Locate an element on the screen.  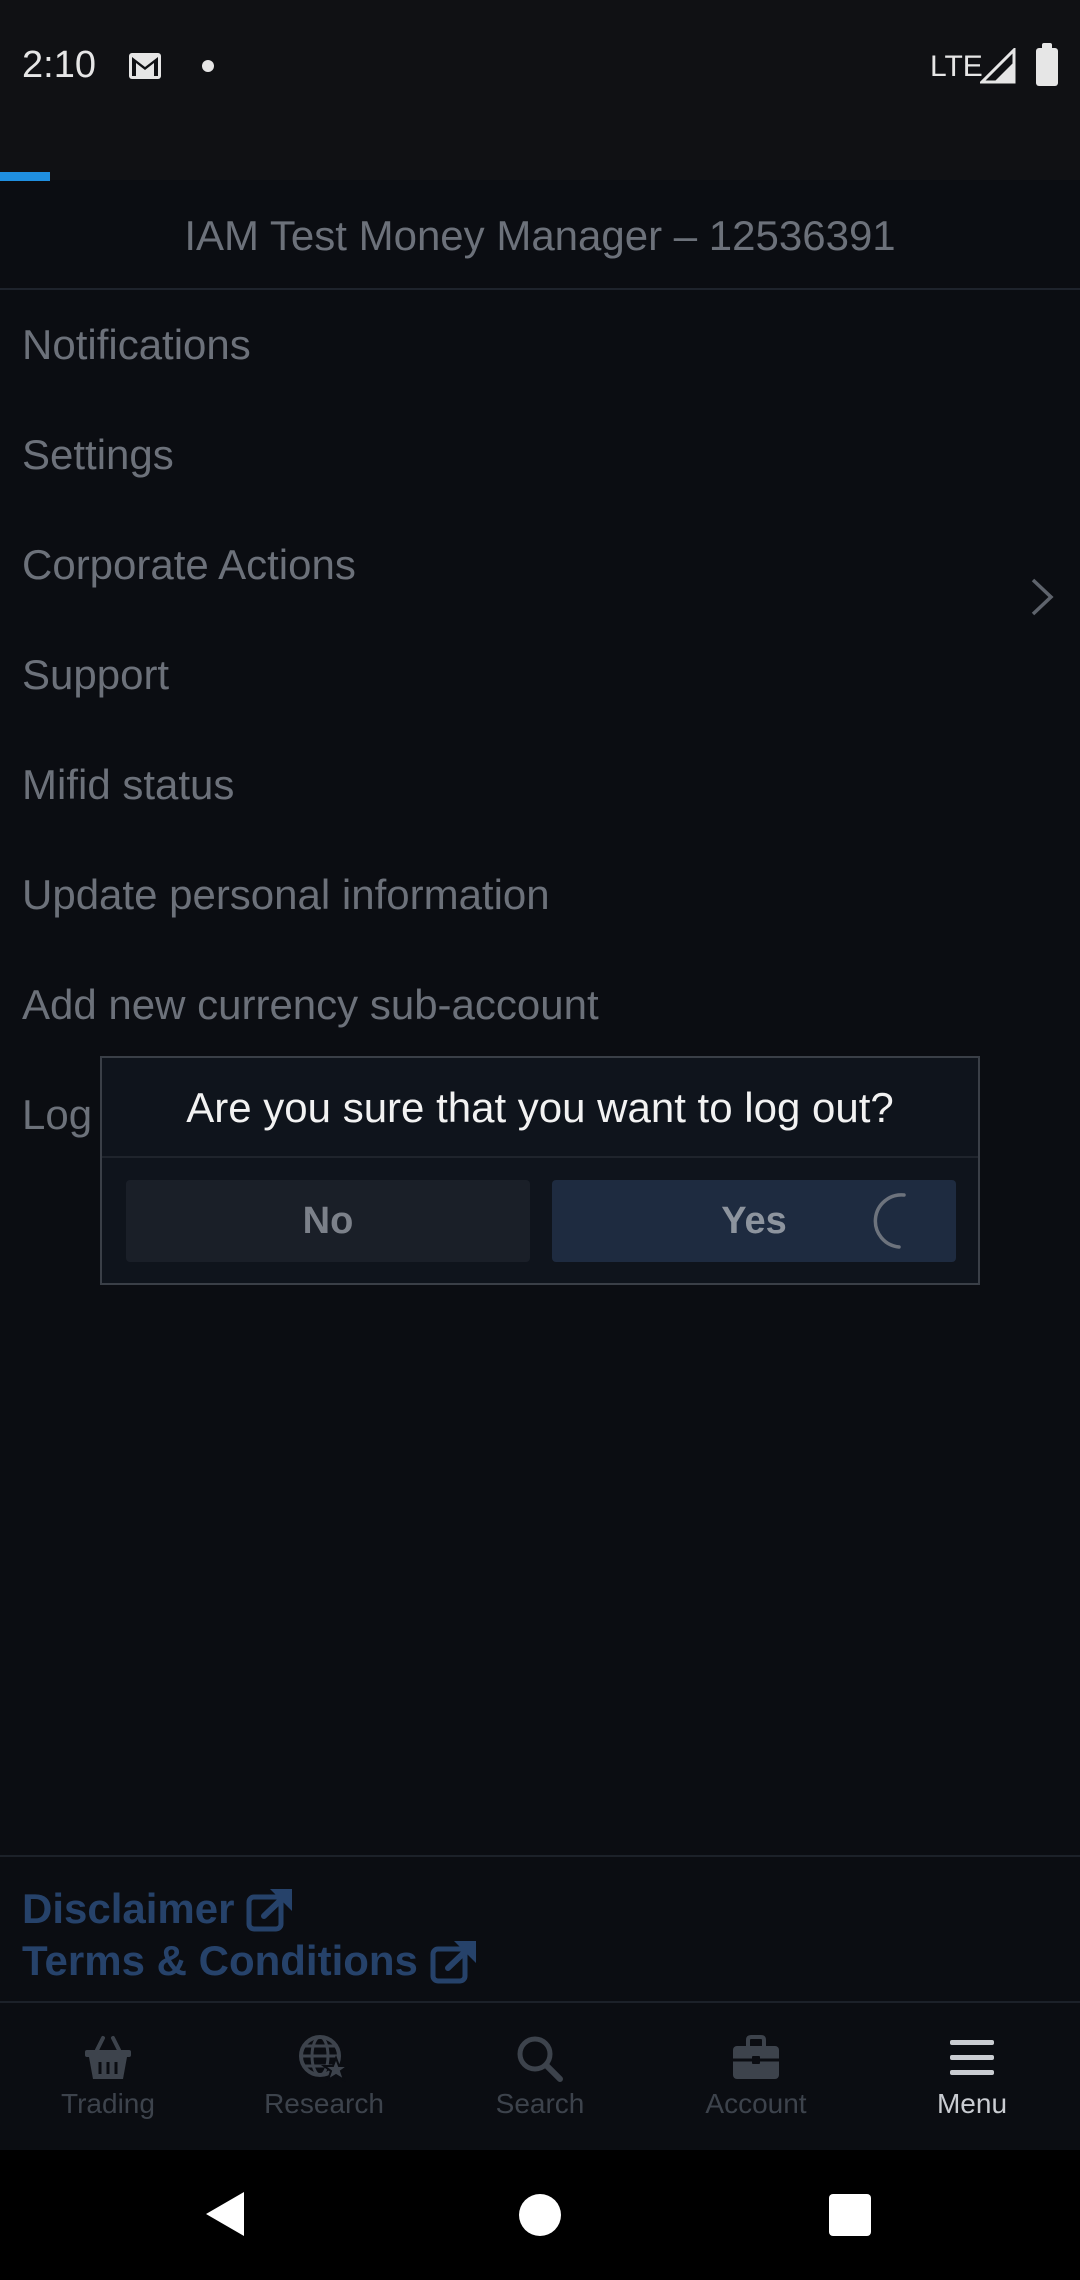
battery-icon is located at coordinates (1047, 64).